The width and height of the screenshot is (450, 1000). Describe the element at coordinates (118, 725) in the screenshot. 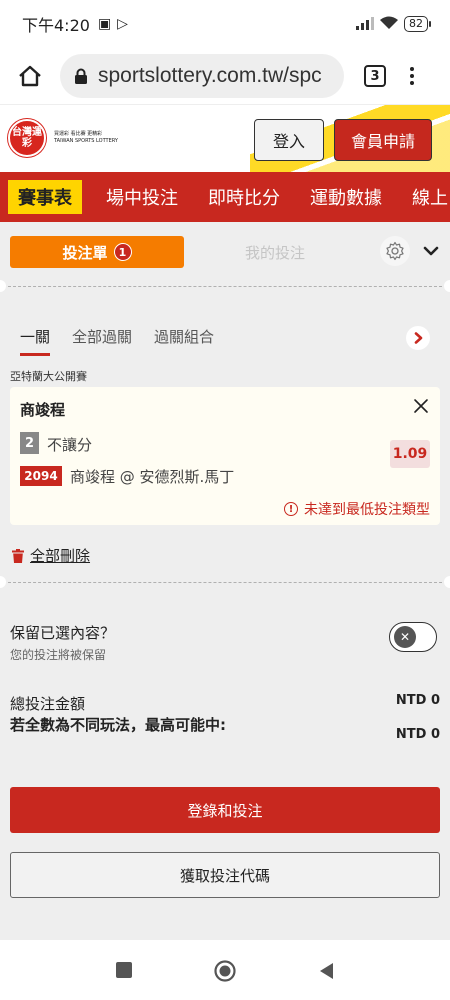

I see `max-win-label: 若全數為不同玩法，最高可能中:` at that location.